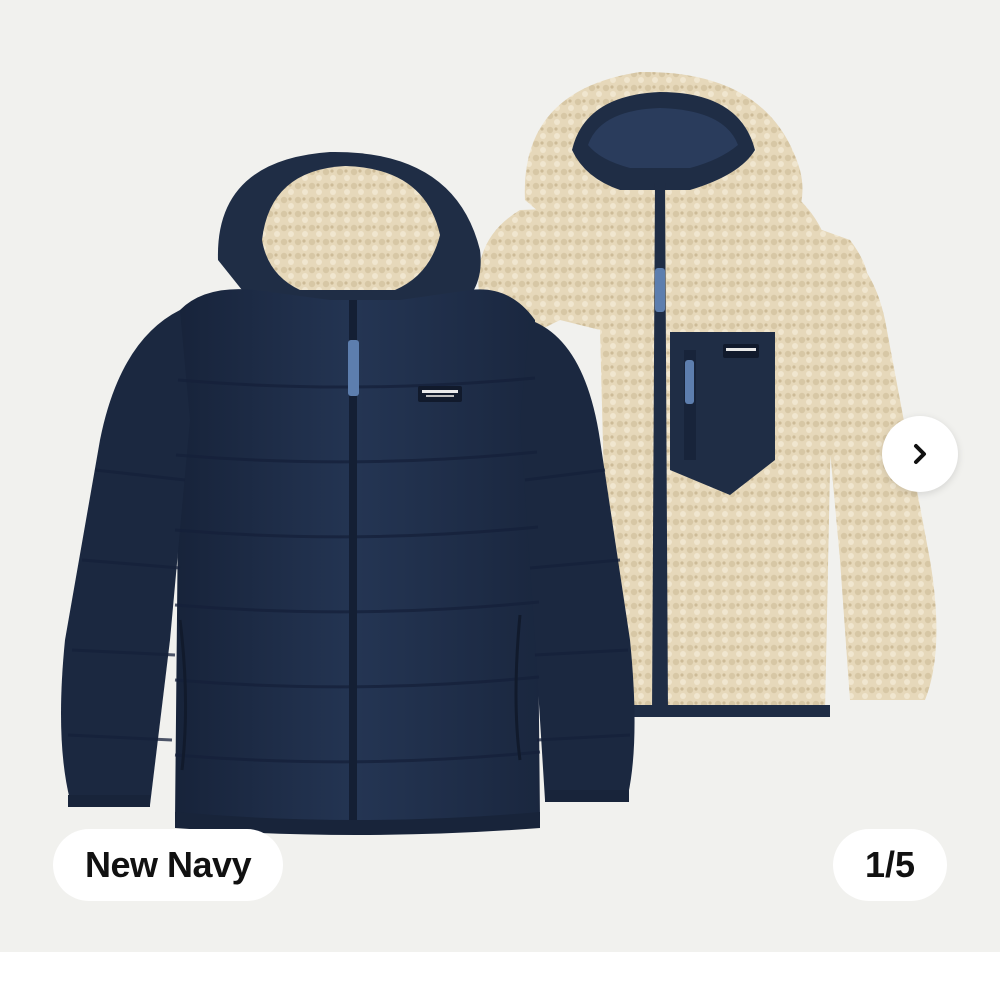 Image resolution: width=1000 pixels, height=1000 pixels. I want to click on bottom-spacer, so click(500, 976).